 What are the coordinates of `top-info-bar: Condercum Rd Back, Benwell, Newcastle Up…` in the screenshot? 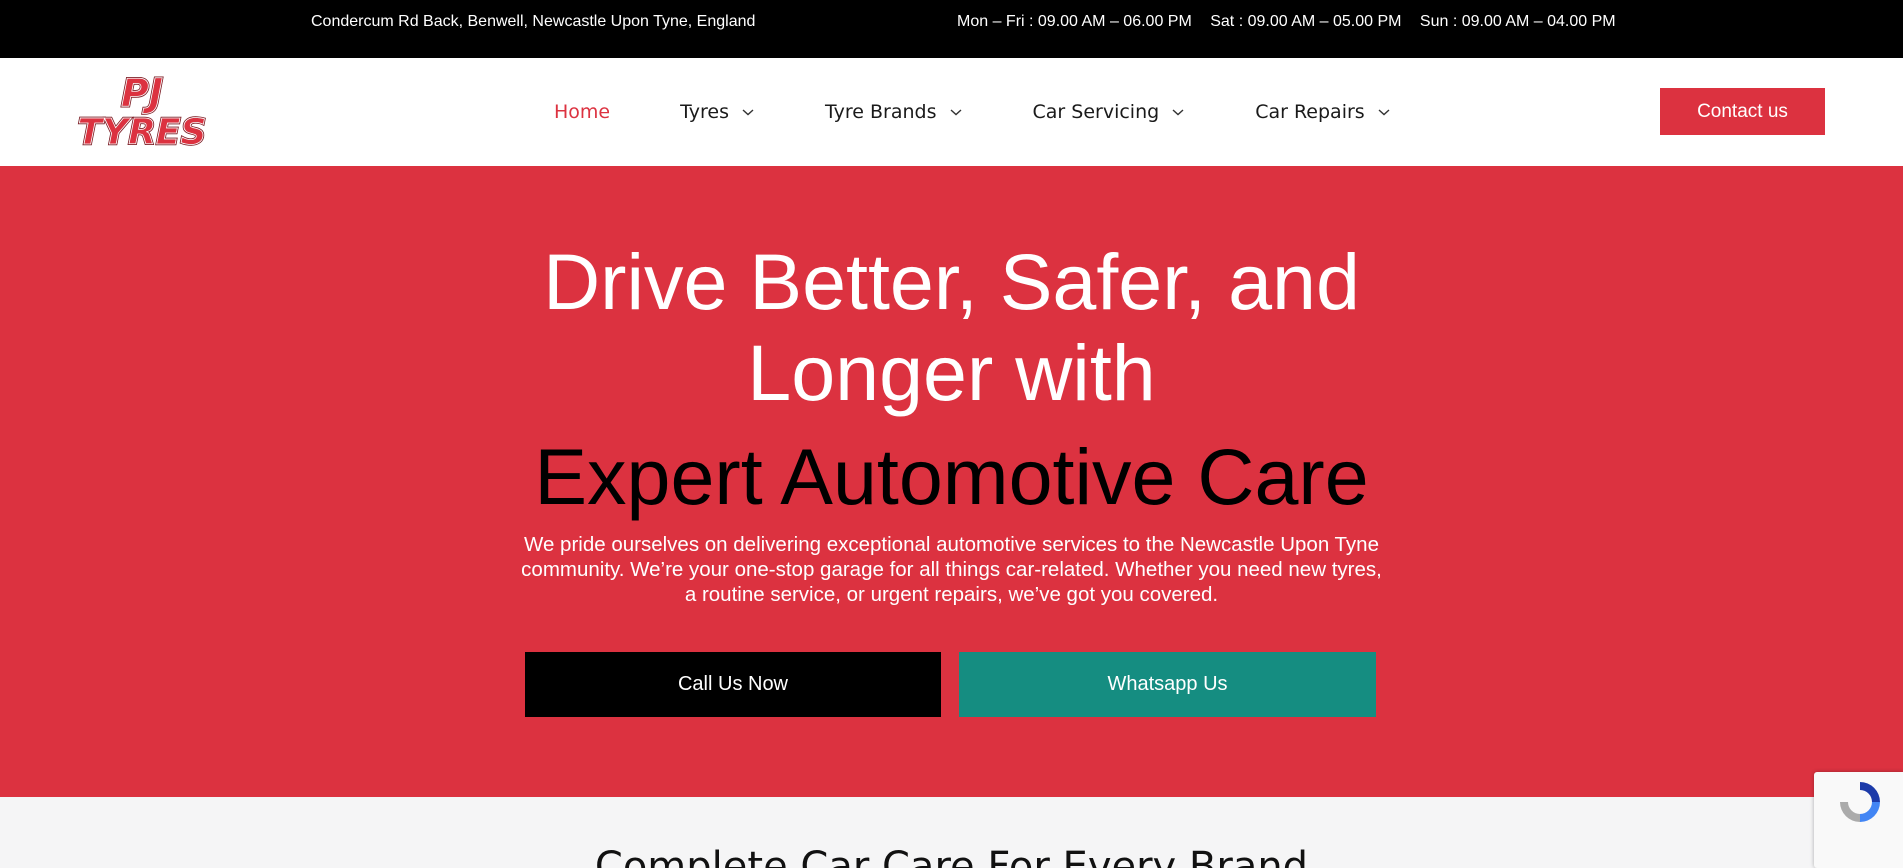 It's located at (951, 29).